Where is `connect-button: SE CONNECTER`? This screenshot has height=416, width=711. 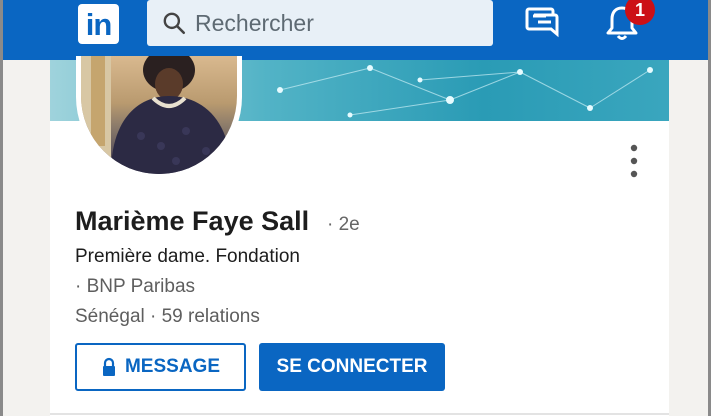 connect-button: SE CONNECTER is located at coordinates (352, 367).